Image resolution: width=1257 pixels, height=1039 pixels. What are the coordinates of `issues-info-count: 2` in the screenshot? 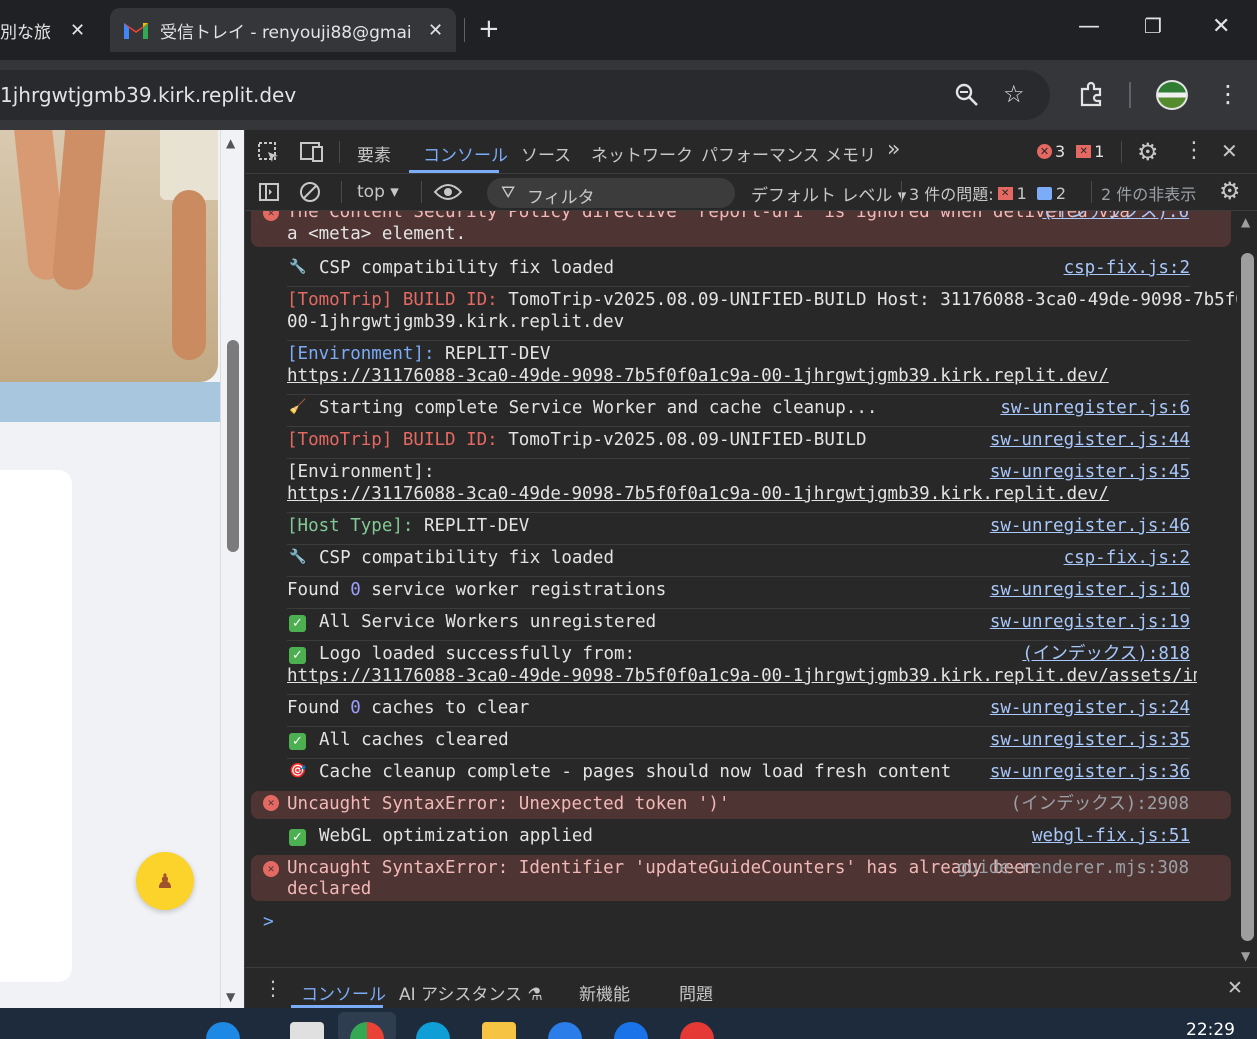 It's located at (1061, 193).